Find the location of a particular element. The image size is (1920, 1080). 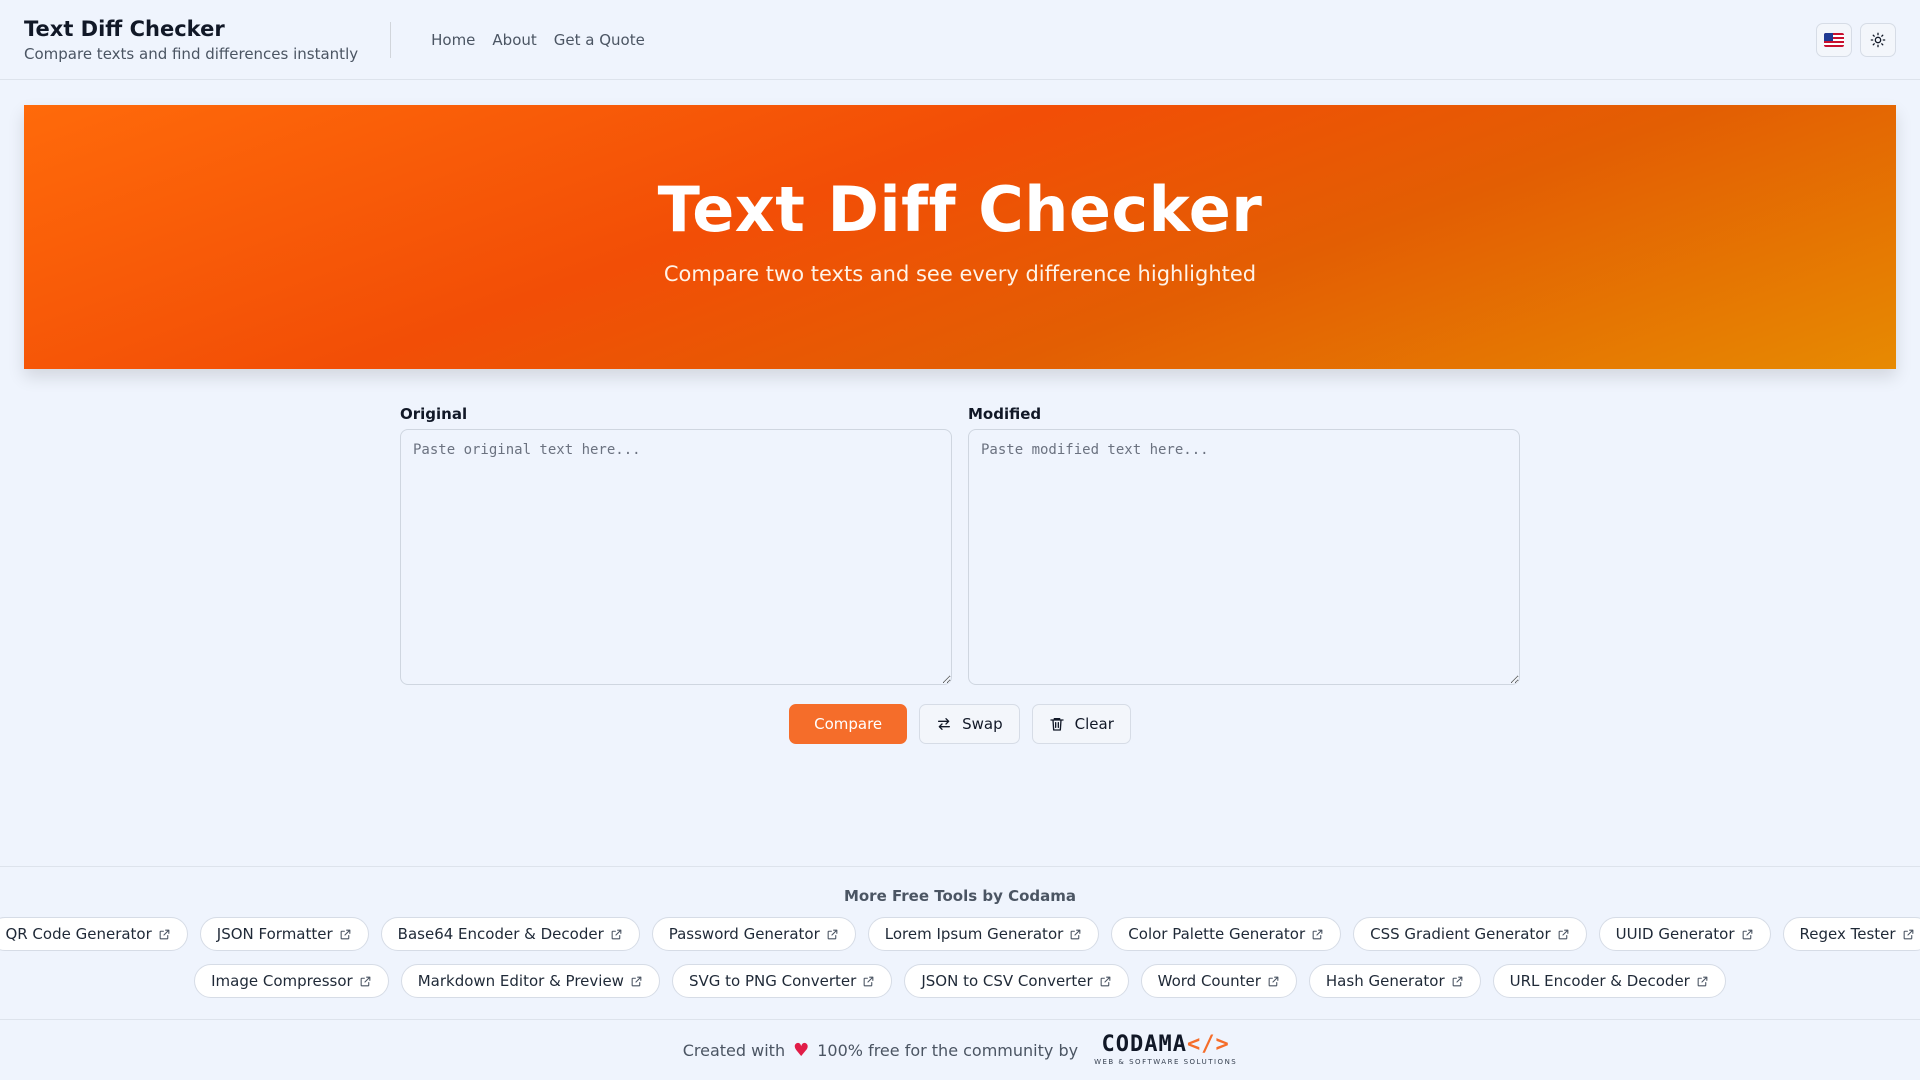

tool-link-color-palette-generator: Color Palette Generator is located at coordinates (1226, 934).